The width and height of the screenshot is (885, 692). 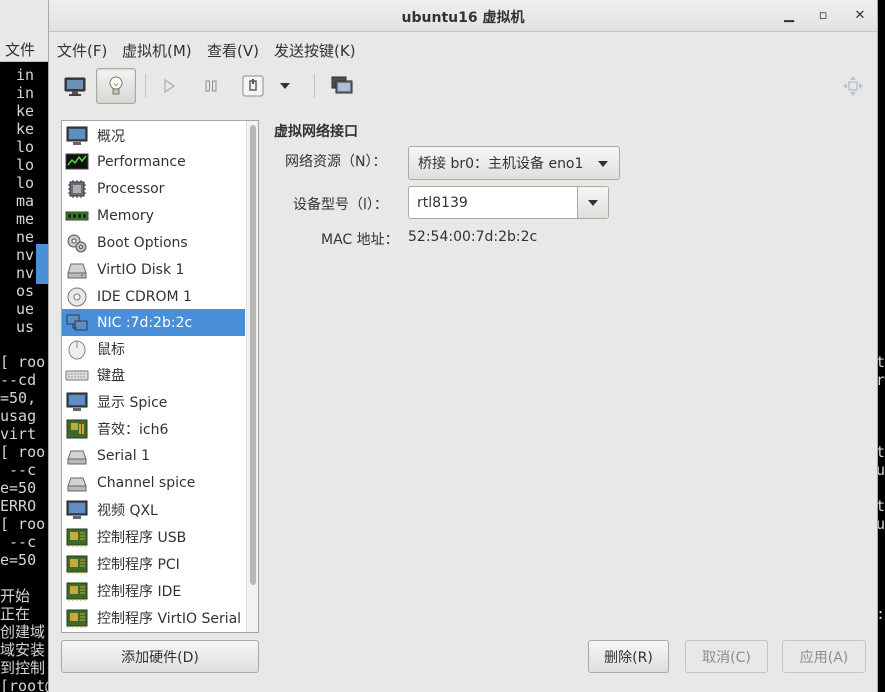 What do you see at coordinates (145, 322) in the screenshot?
I see `hardware-item-label: NIC :7d:2b:2c` at bounding box center [145, 322].